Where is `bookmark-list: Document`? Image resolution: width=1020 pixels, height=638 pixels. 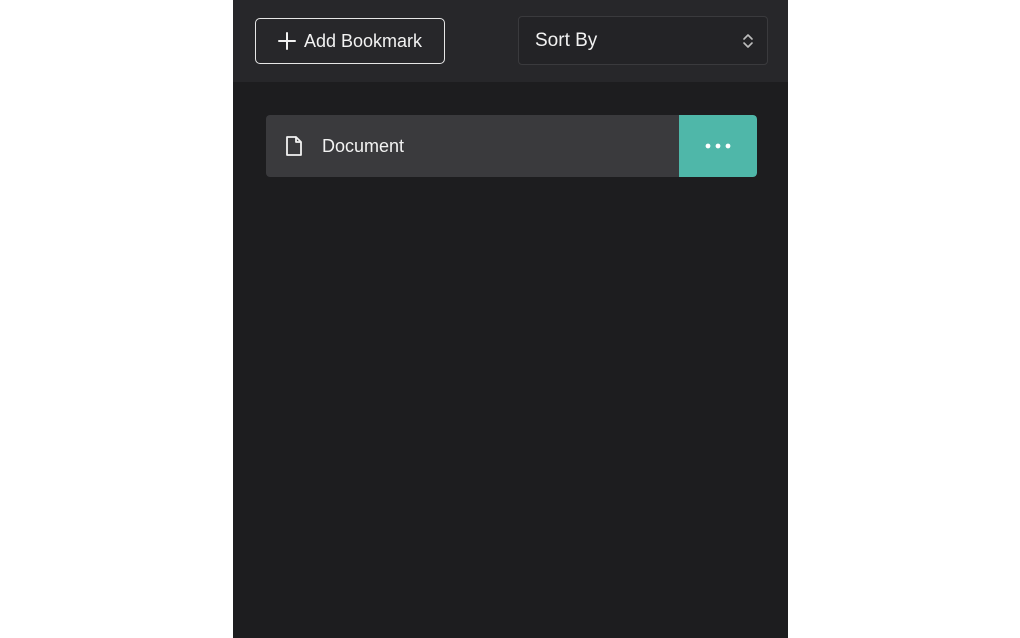 bookmark-list: Document is located at coordinates (511, 146).